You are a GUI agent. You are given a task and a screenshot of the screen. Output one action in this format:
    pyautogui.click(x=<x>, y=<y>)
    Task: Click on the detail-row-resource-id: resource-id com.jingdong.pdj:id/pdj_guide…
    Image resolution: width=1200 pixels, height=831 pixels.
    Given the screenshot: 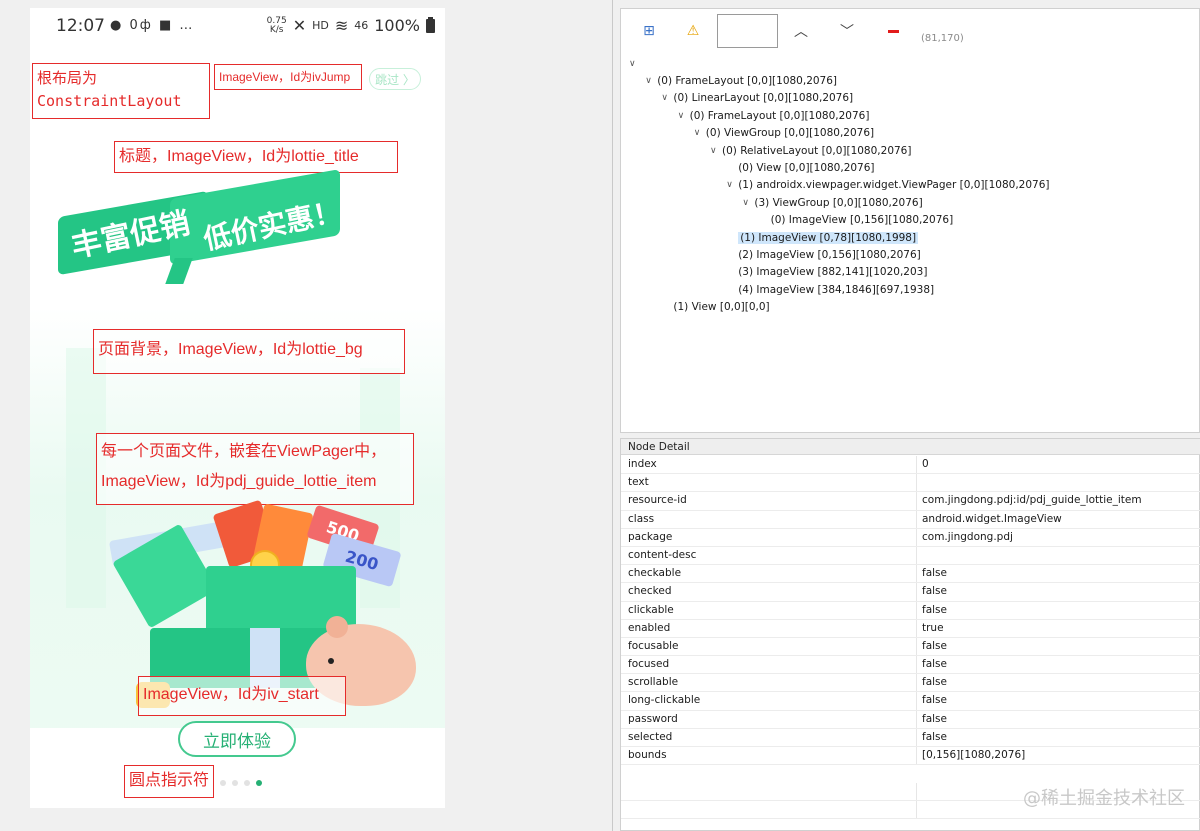 What is the action you would take?
    pyautogui.click(x=910, y=501)
    